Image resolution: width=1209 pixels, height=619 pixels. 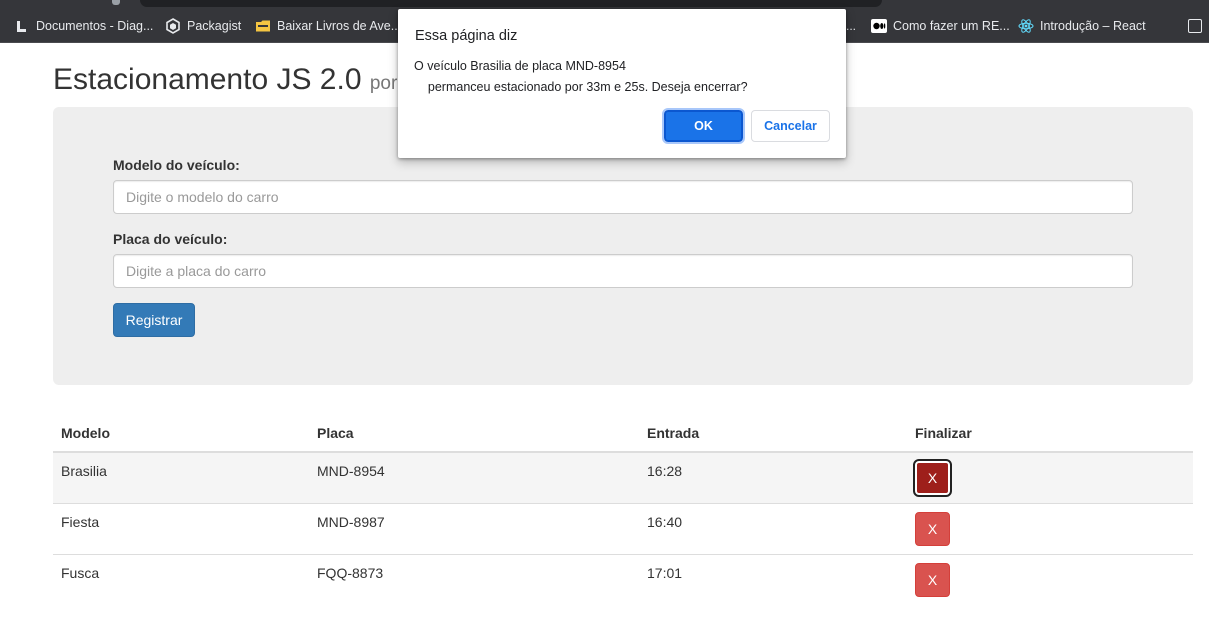 I want to click on col-header-modelo: Modelo, so click(x=181, y=434).